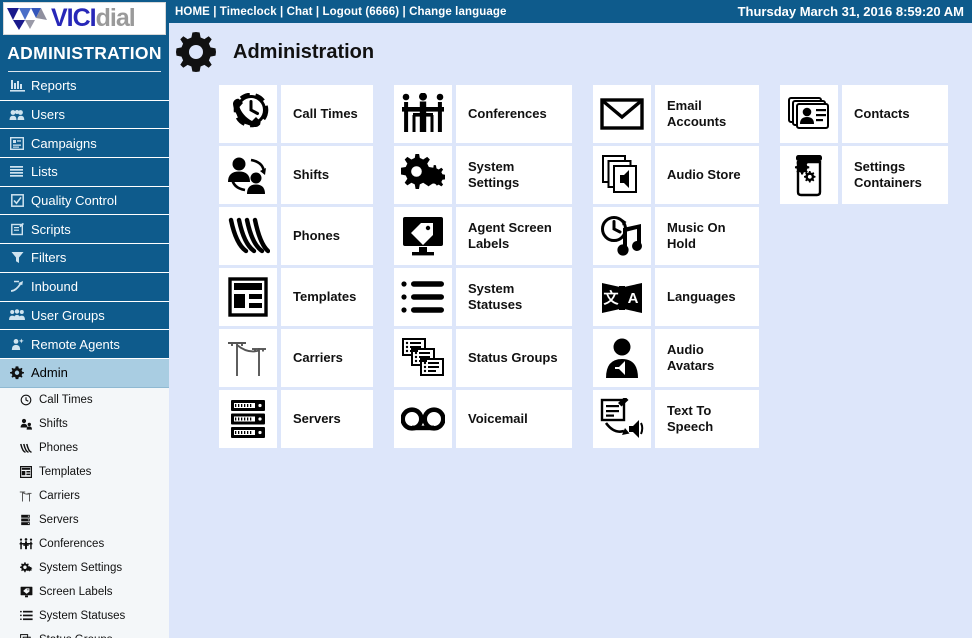  I want to click on vicidial-logo-text: VICIdial, so click(93, 18).